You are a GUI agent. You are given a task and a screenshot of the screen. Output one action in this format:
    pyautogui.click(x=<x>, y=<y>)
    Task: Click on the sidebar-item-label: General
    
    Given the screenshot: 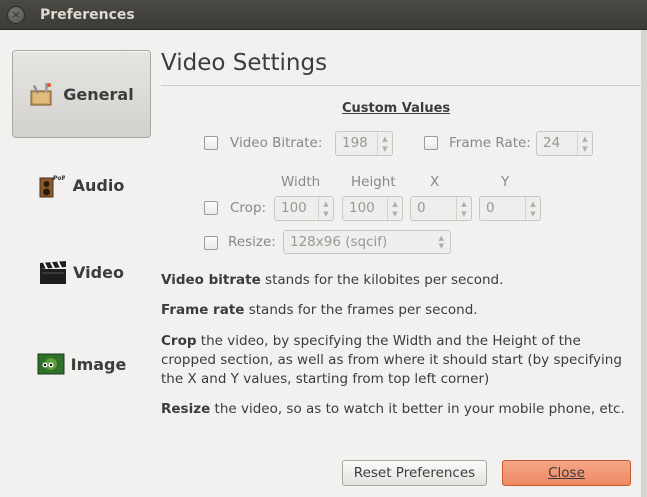 What is the action you would take?
    pyautogui.click(x=98, y=94)
    